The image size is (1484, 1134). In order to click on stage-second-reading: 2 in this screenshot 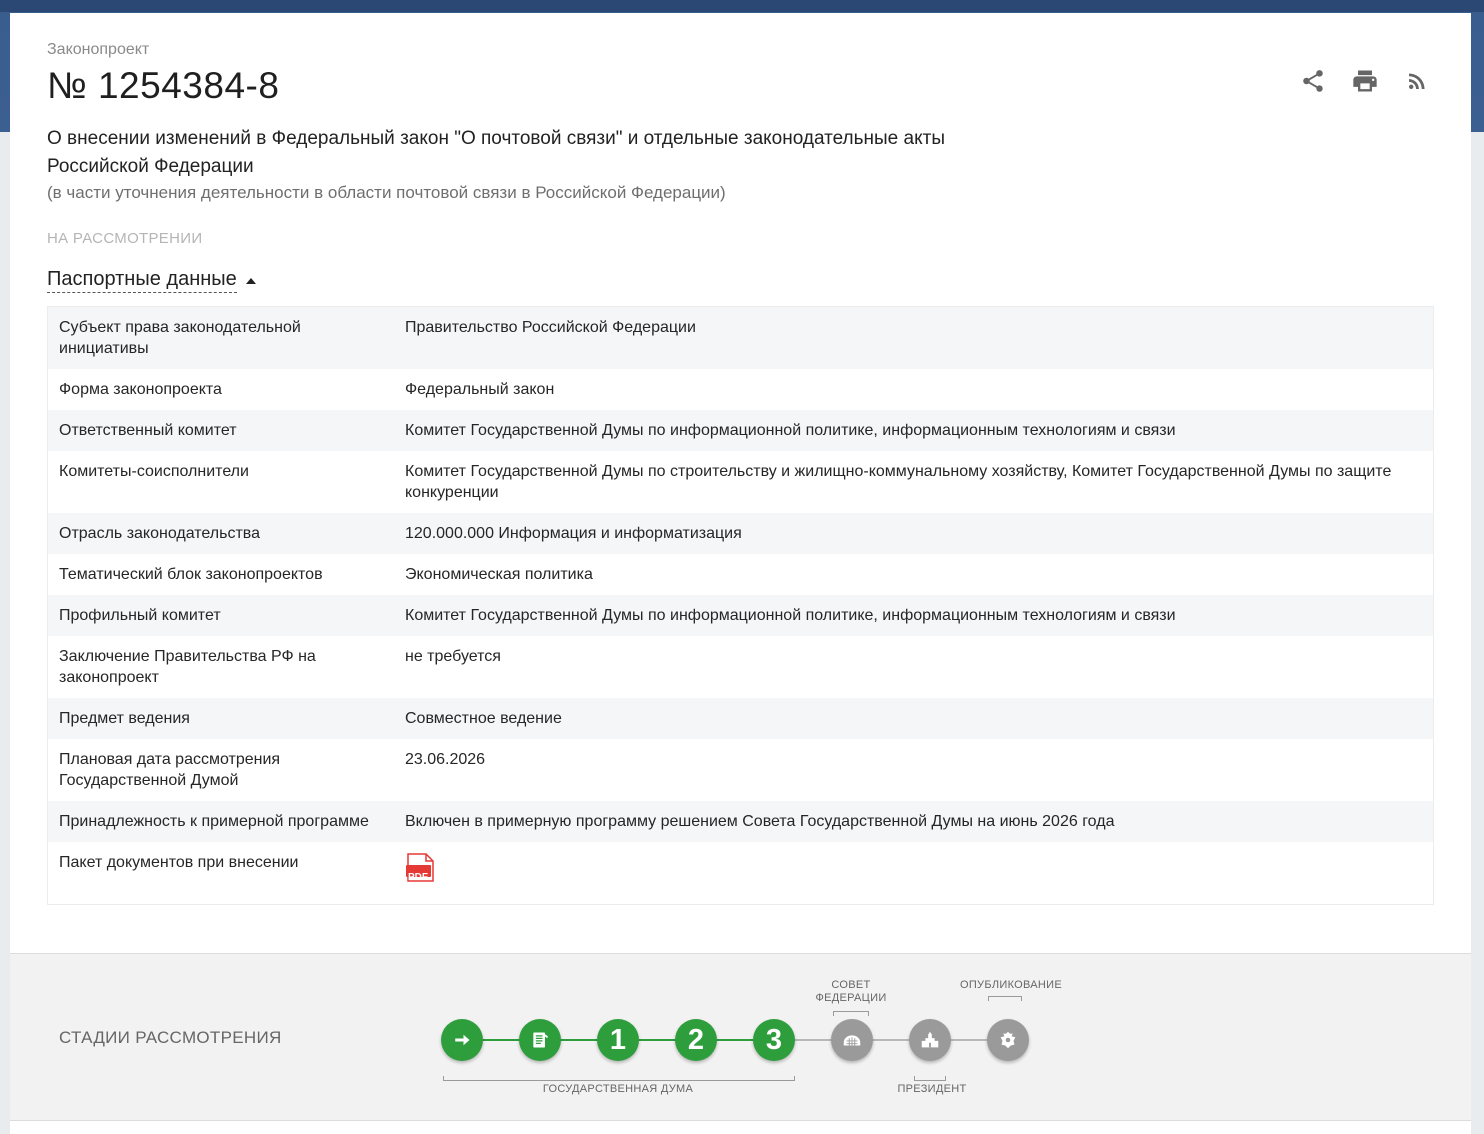, I will do `click(696, 1040)`.